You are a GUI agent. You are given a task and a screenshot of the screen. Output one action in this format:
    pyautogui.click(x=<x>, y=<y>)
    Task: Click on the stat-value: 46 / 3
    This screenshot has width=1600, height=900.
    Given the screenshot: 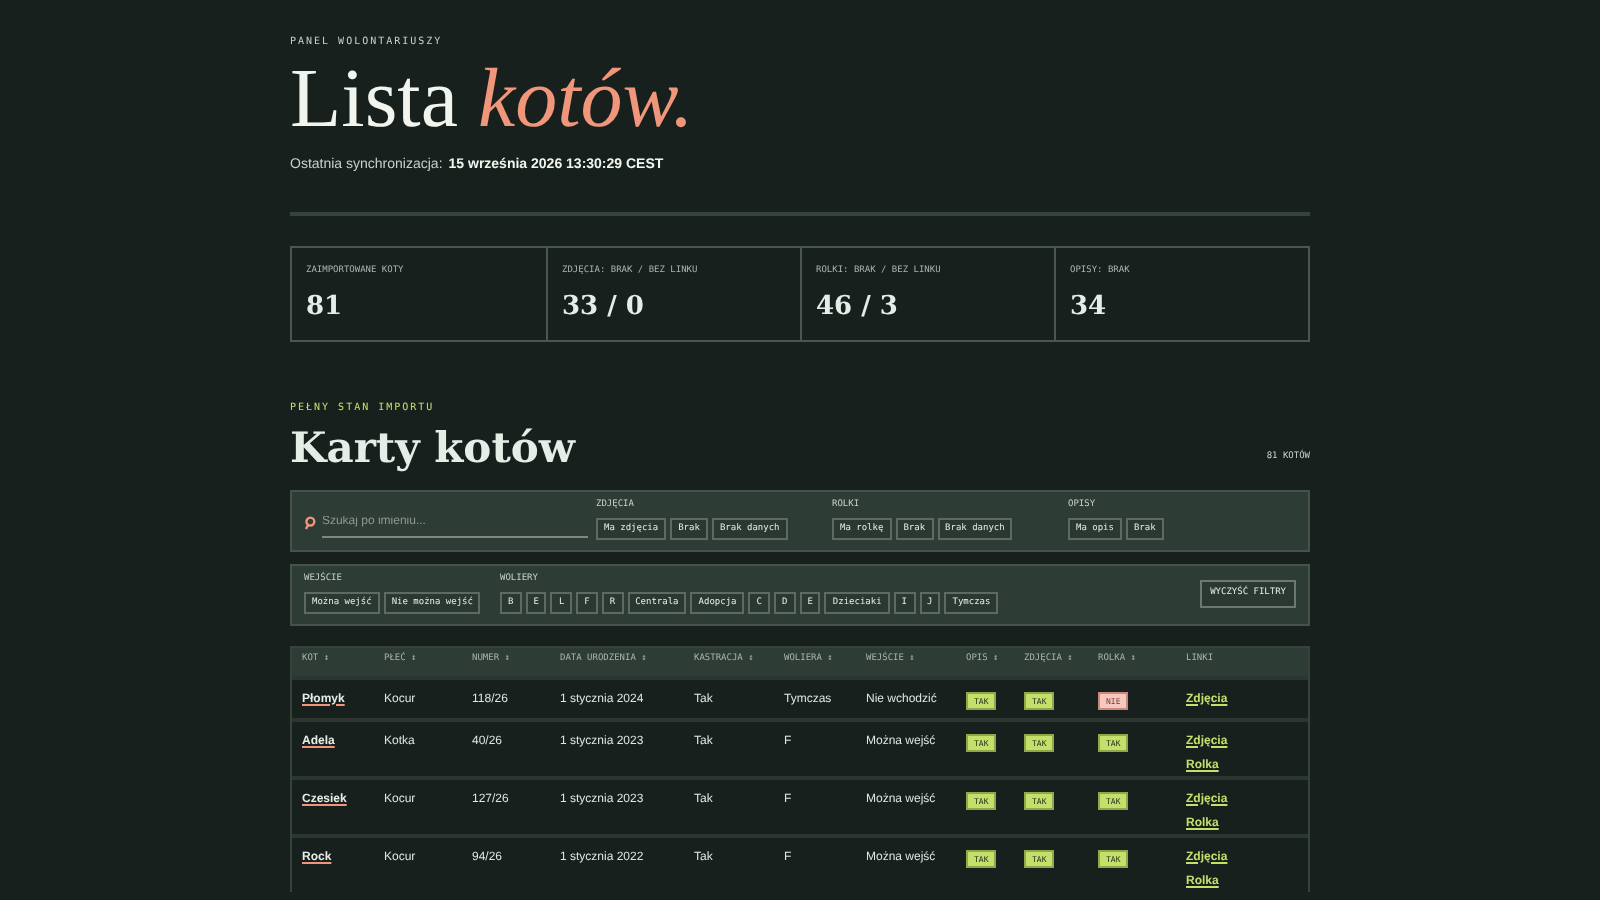 What is the action you would take?
    pyautogui.click(x=858, y=307)
    